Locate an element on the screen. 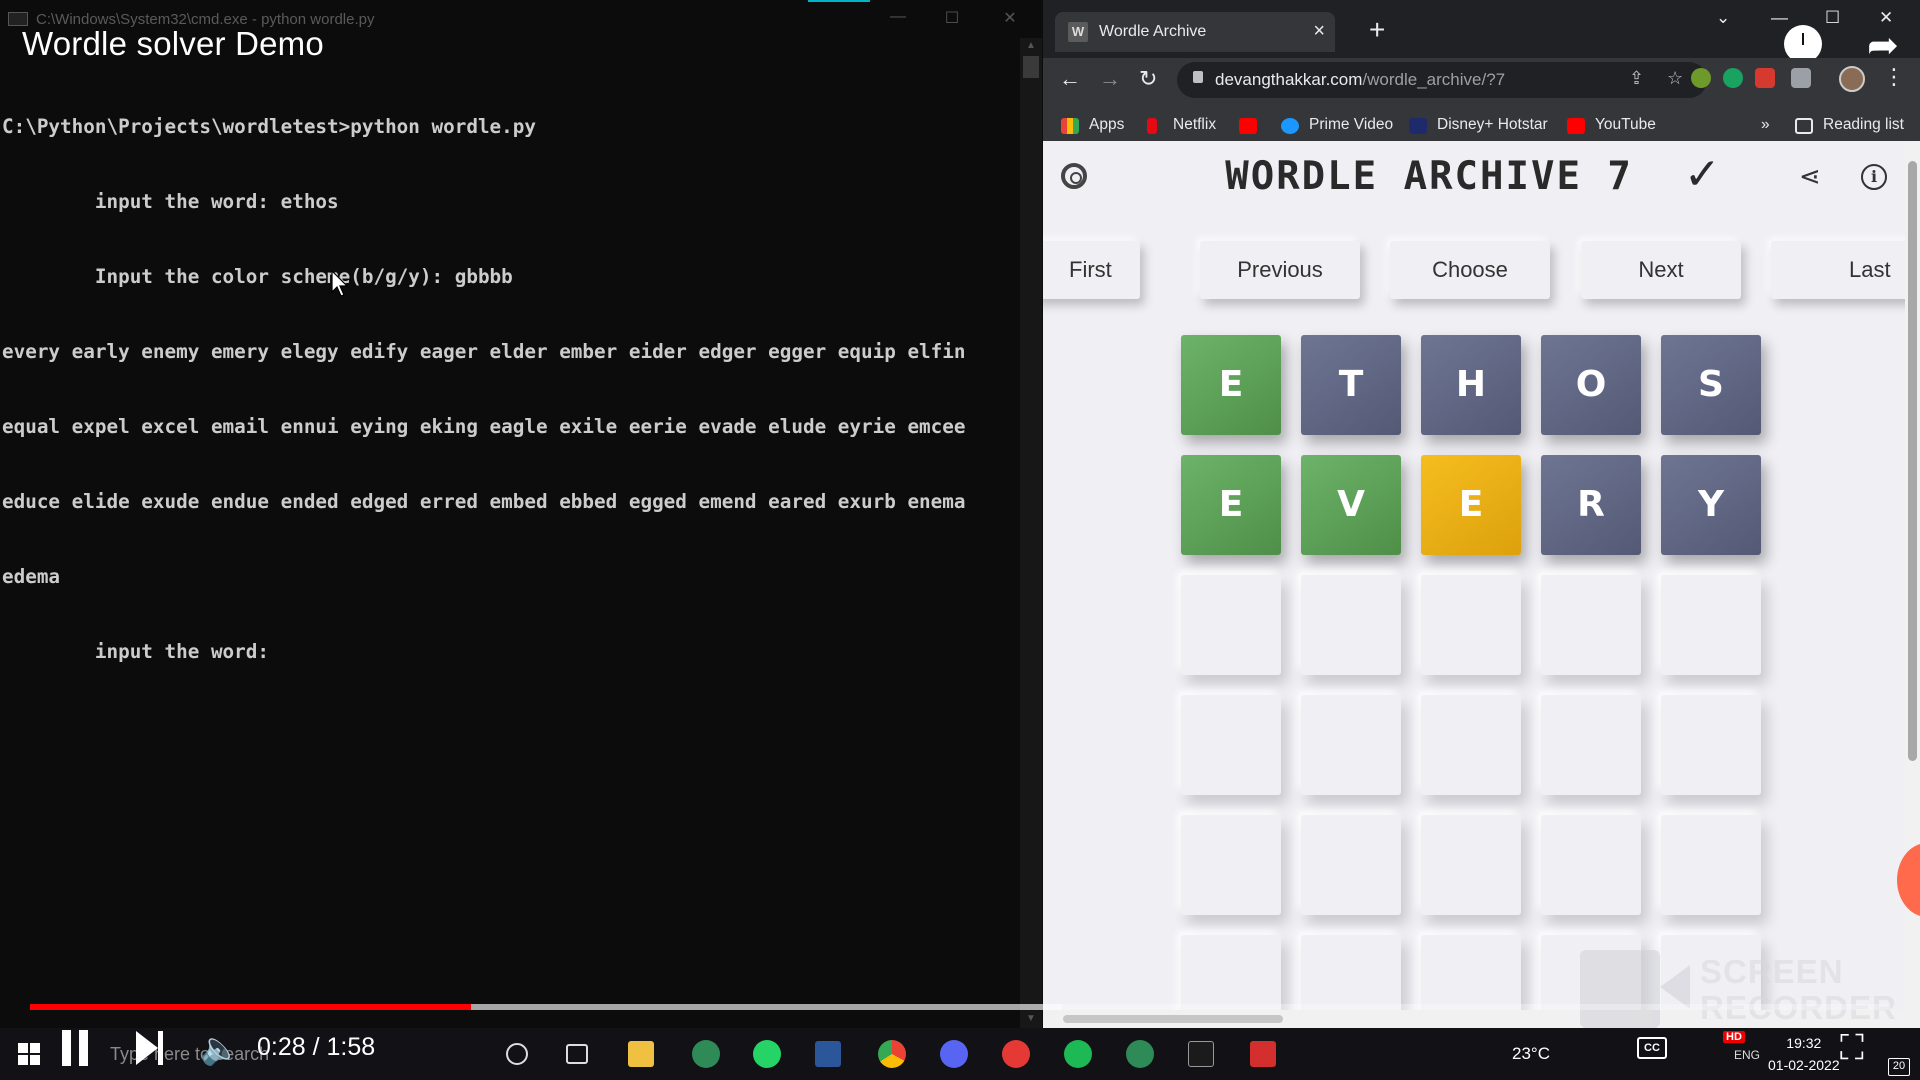  browser-menu-icon: ⋮ is located at coordinates (1894, 77).